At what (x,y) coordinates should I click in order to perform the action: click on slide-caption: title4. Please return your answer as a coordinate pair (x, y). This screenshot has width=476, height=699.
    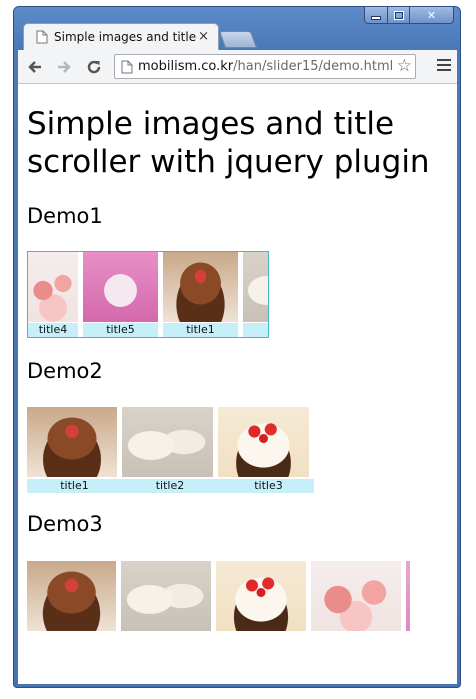
    Looking at the image, I should click on (53, 330).